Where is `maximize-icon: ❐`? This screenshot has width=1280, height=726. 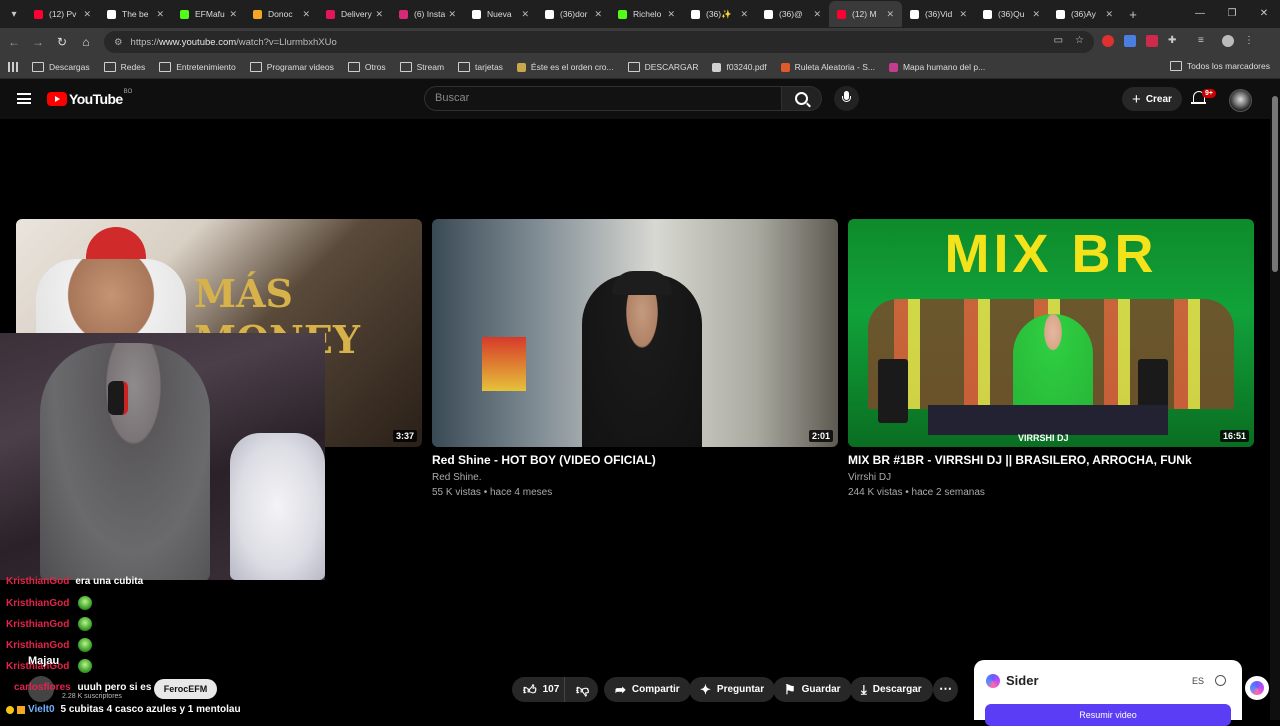 maximize-icon: ❐ is located at coordinates (1232, 14).